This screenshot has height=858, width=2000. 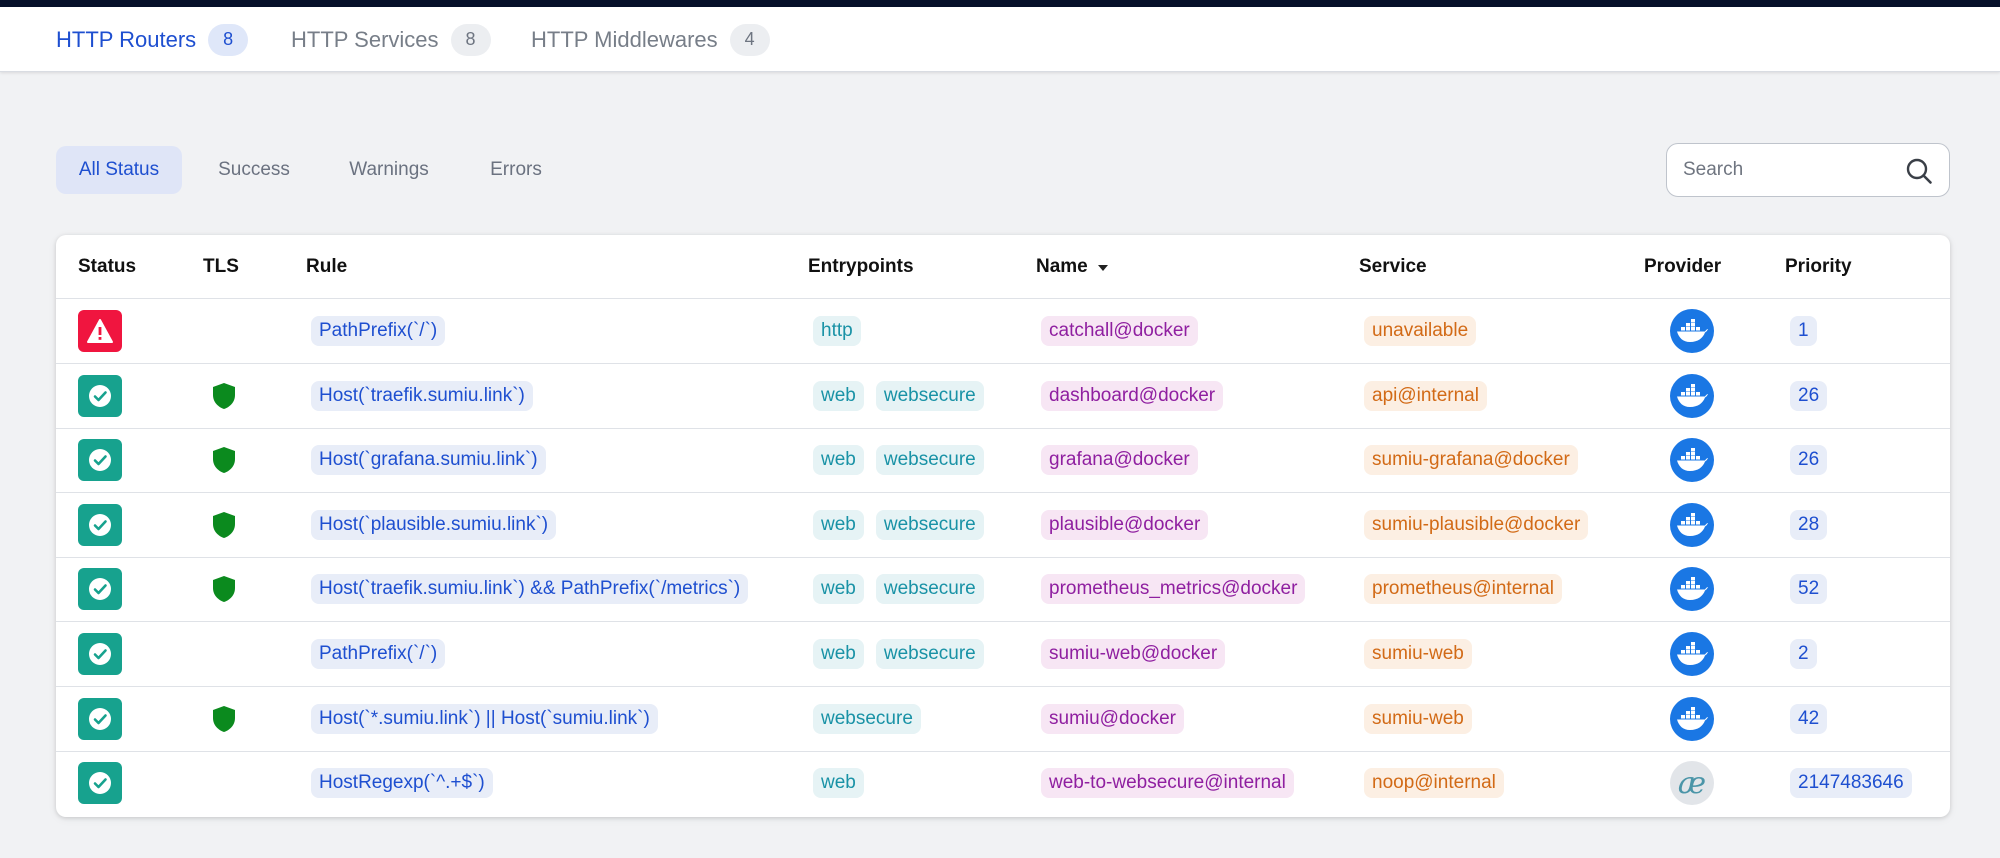 What do you see at coordinates (1463, 589) in the screenshot?
I see `service-chip: prometheus@internal` at bounding box center [1463, 589].